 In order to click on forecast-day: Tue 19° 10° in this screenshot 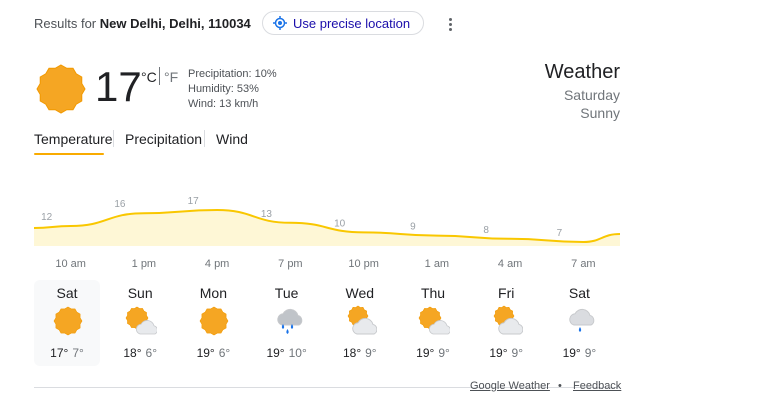, I will do `click(287, 323)`.